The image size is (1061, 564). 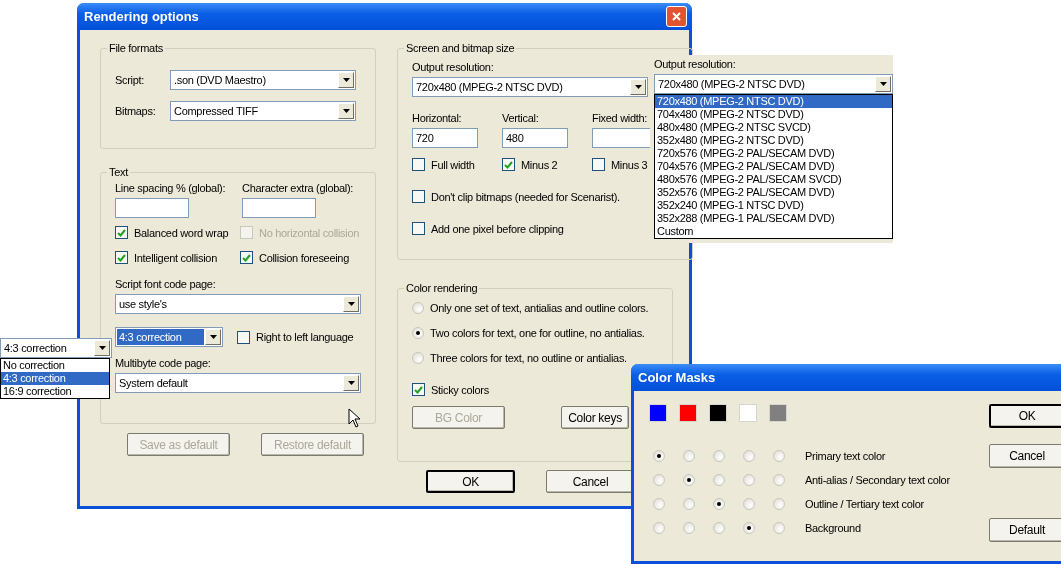 What do you see at coordinates (460, 48) in the screenshot?
I see `group-title: Screen and bitmap size` at bounding box center [460, 48].